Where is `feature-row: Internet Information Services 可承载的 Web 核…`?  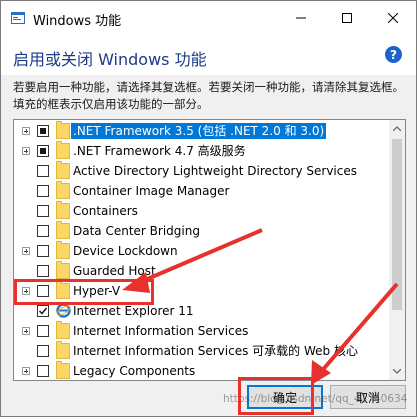 feature-row: Internet Information Services 可承载的 Web 核… is located at coordinates (202, 351).